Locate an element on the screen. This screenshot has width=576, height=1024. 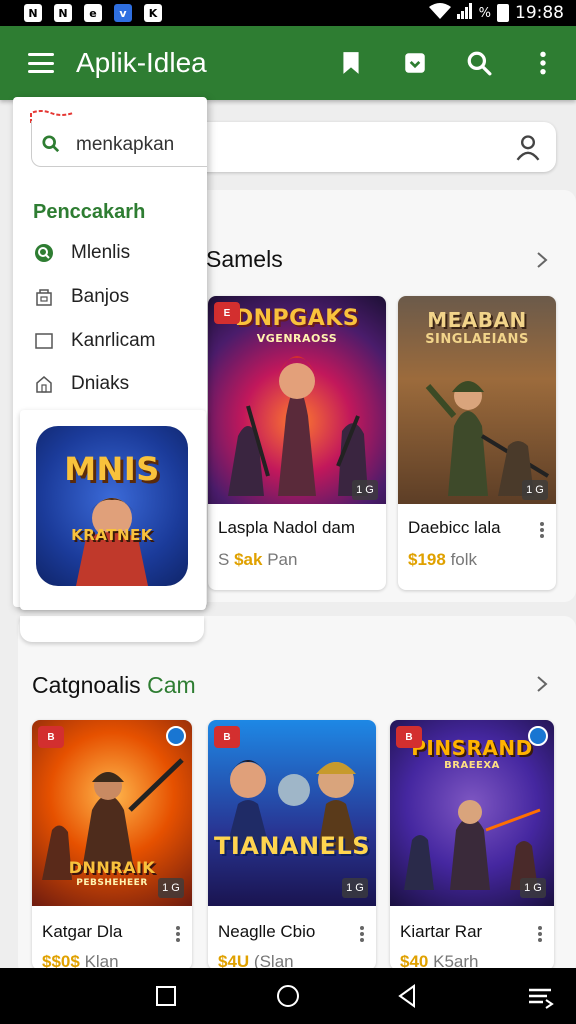
publisher-badge: E is located at coordinates (227, 313).